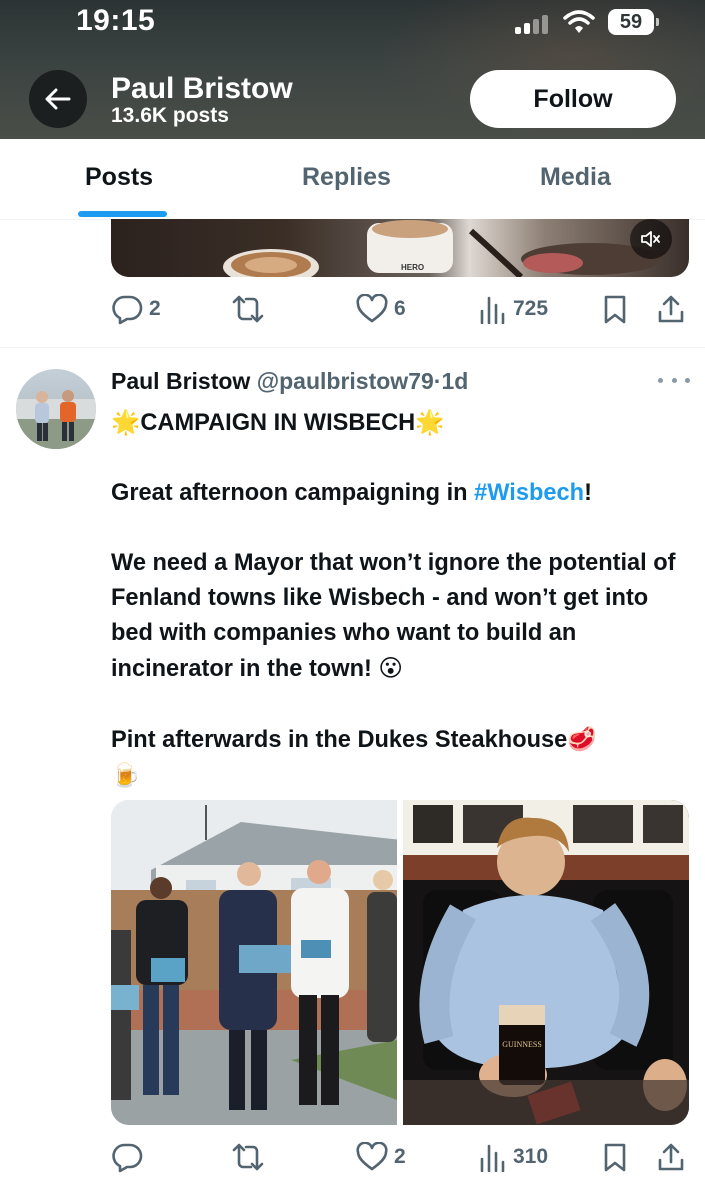 Image resolution: width=705 pixels, height=1200 pixels. Describe the element at coordinates (155, 308) in the screenshot. I see `reply-count: 2` at that location.